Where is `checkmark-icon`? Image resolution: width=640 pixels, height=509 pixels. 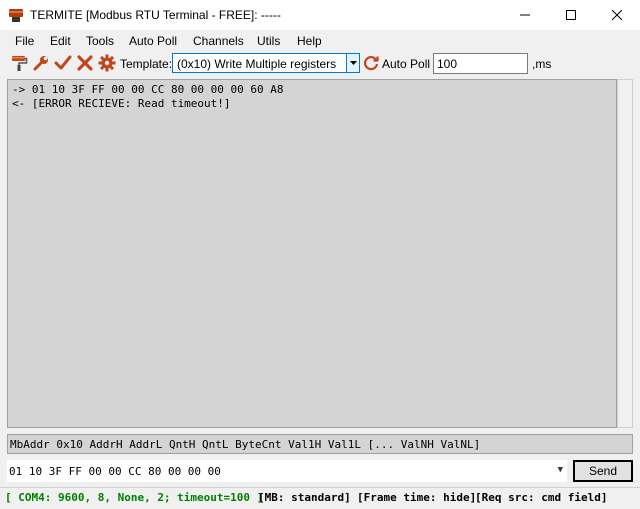
checkmark-icon is located at coordinates (63, 63).